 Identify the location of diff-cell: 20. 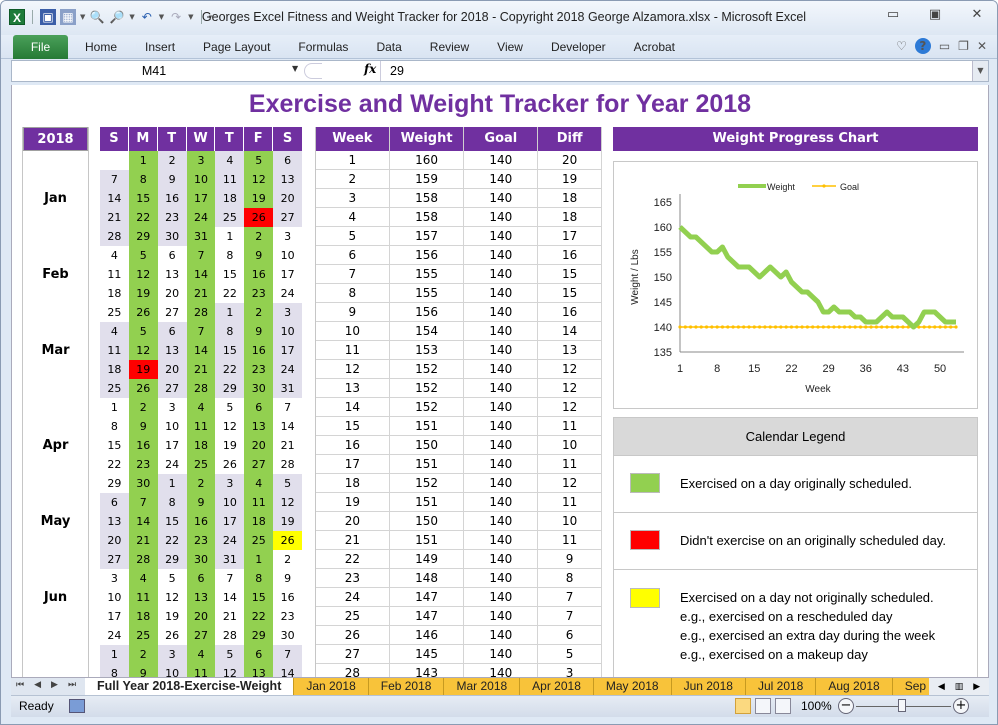
(570, 160).